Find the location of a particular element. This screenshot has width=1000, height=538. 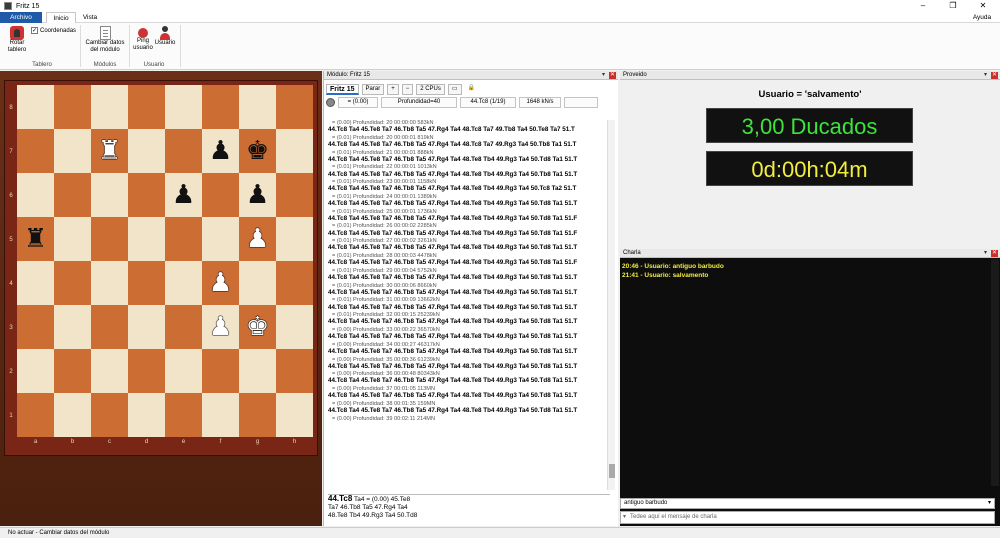

square-g1 is located at coordinates (257, 415).